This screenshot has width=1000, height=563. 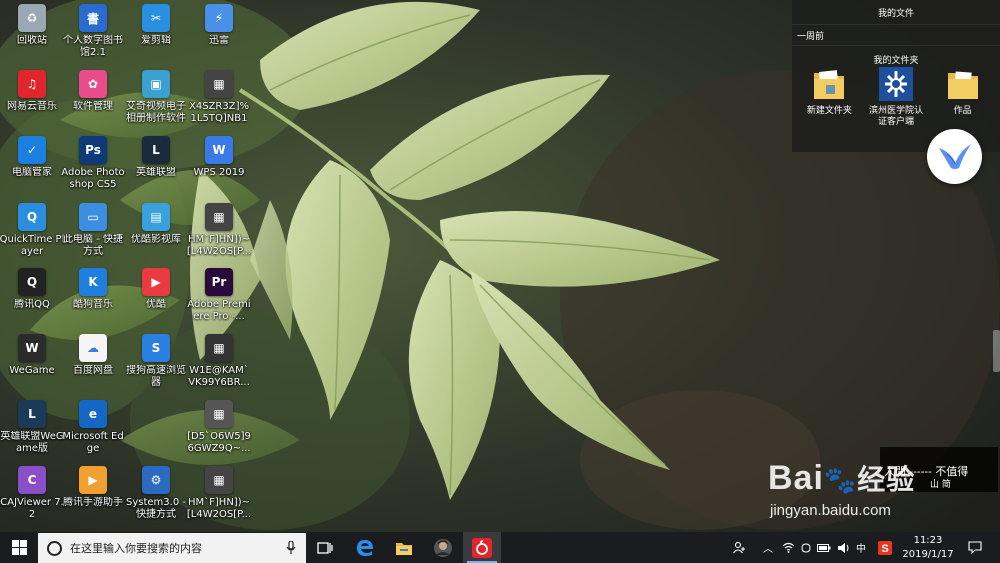 What do you see at coordinates (963, 97) in the screenshot?
I see `folder-item-works: 作品` at bounding box center [963, 97].